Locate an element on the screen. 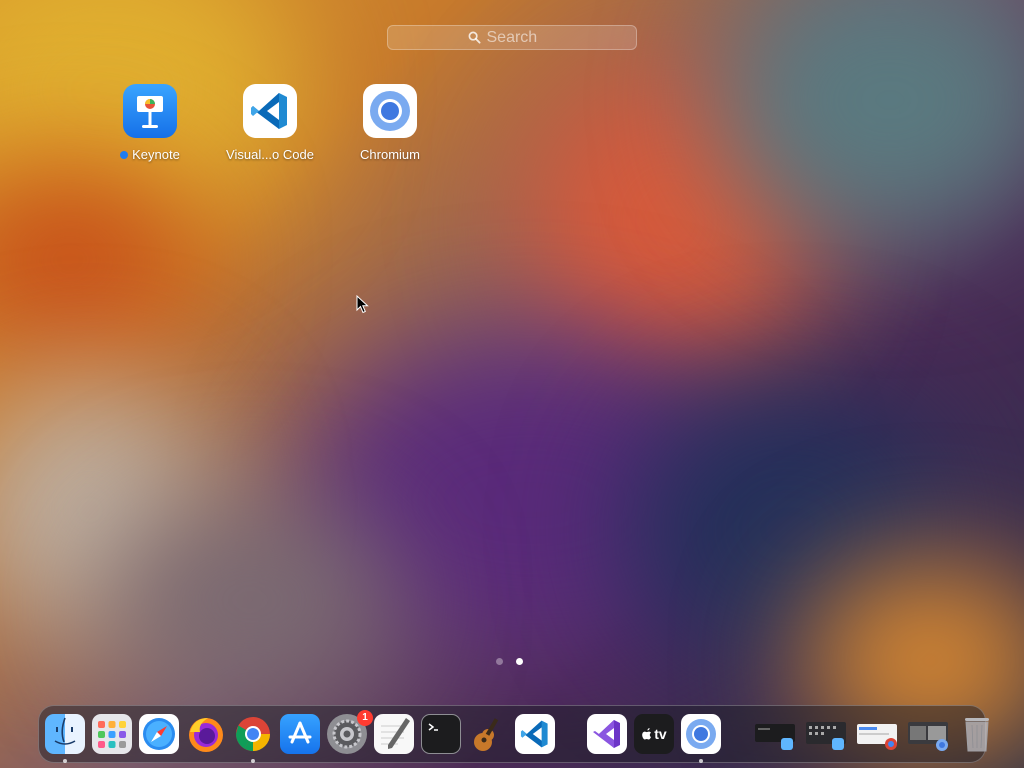 Image resolution: width=1024 pixels, height=768 pixels. dock-chromium is located at coordinates (701, 738).